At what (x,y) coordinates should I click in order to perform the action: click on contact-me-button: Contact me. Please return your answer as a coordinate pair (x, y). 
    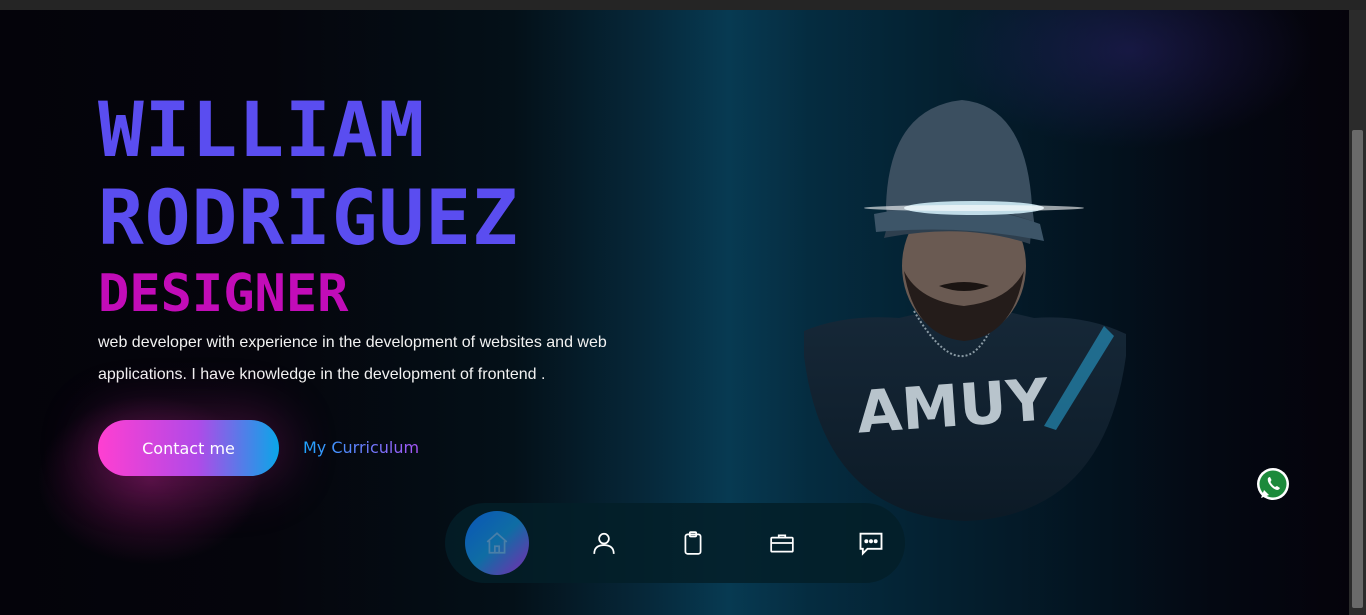
    Looking at the image, I should click on (188, 448).